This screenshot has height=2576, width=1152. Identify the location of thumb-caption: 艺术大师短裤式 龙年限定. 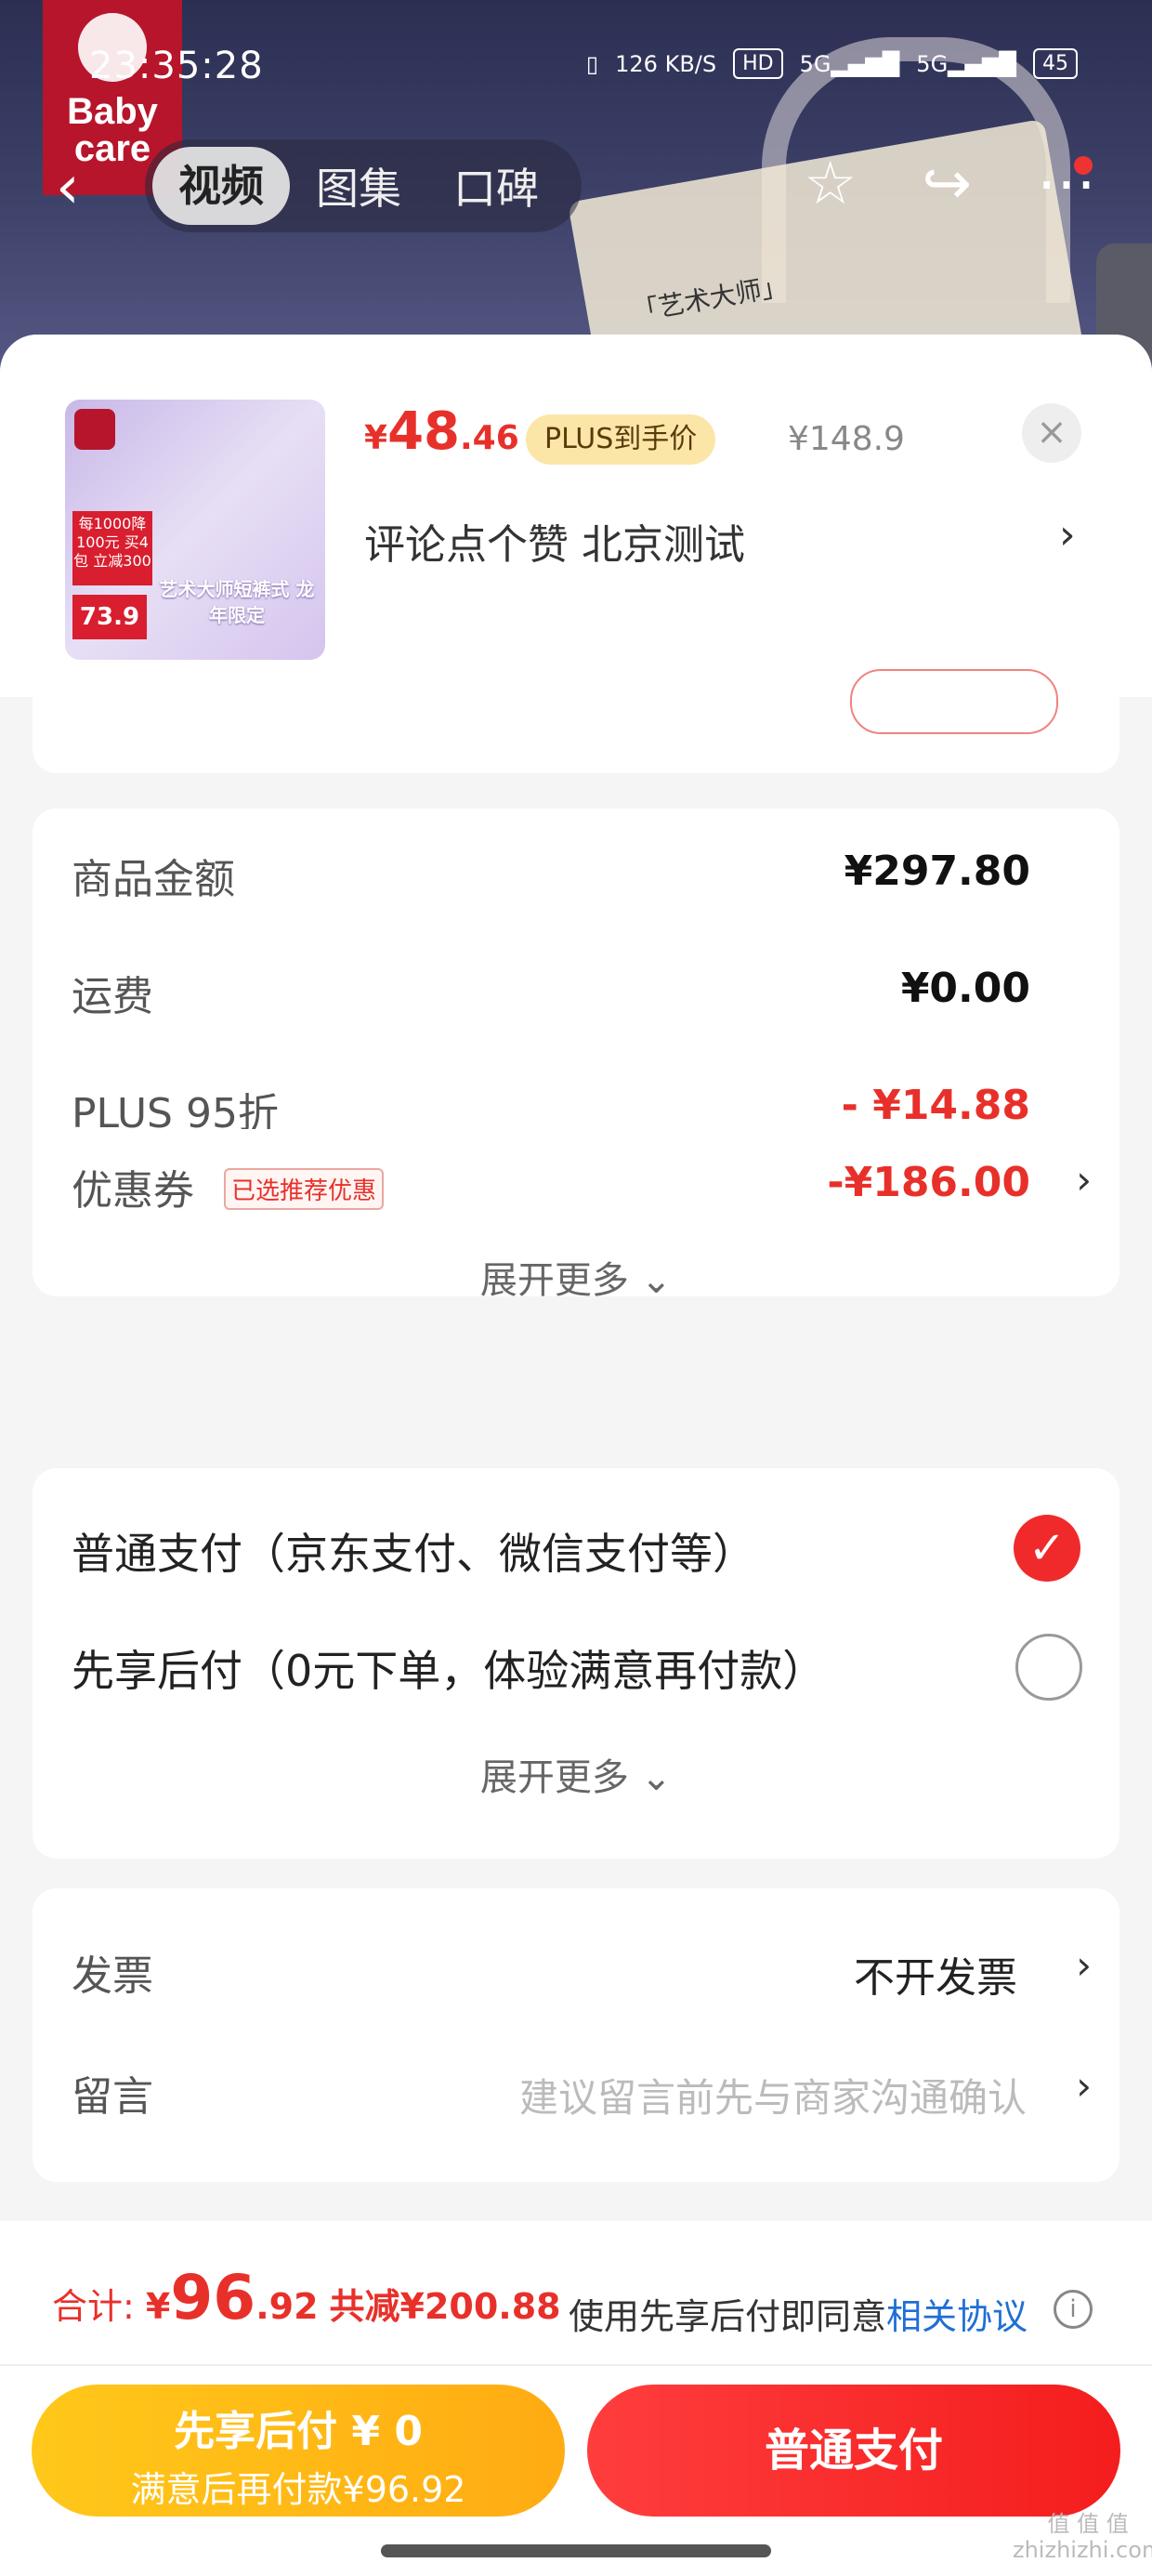
(237, 602).